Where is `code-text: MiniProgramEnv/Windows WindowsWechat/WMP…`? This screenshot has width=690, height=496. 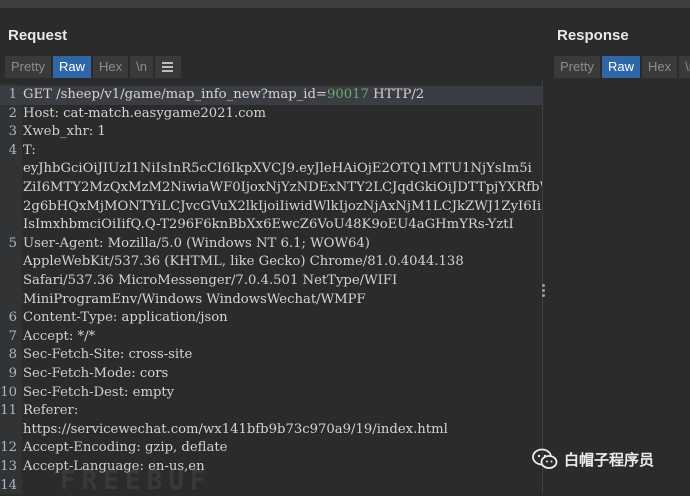 code-text: MiniProgramEnv/Windows WindowsWechat/WMP… is located at coordinates (194, 299).